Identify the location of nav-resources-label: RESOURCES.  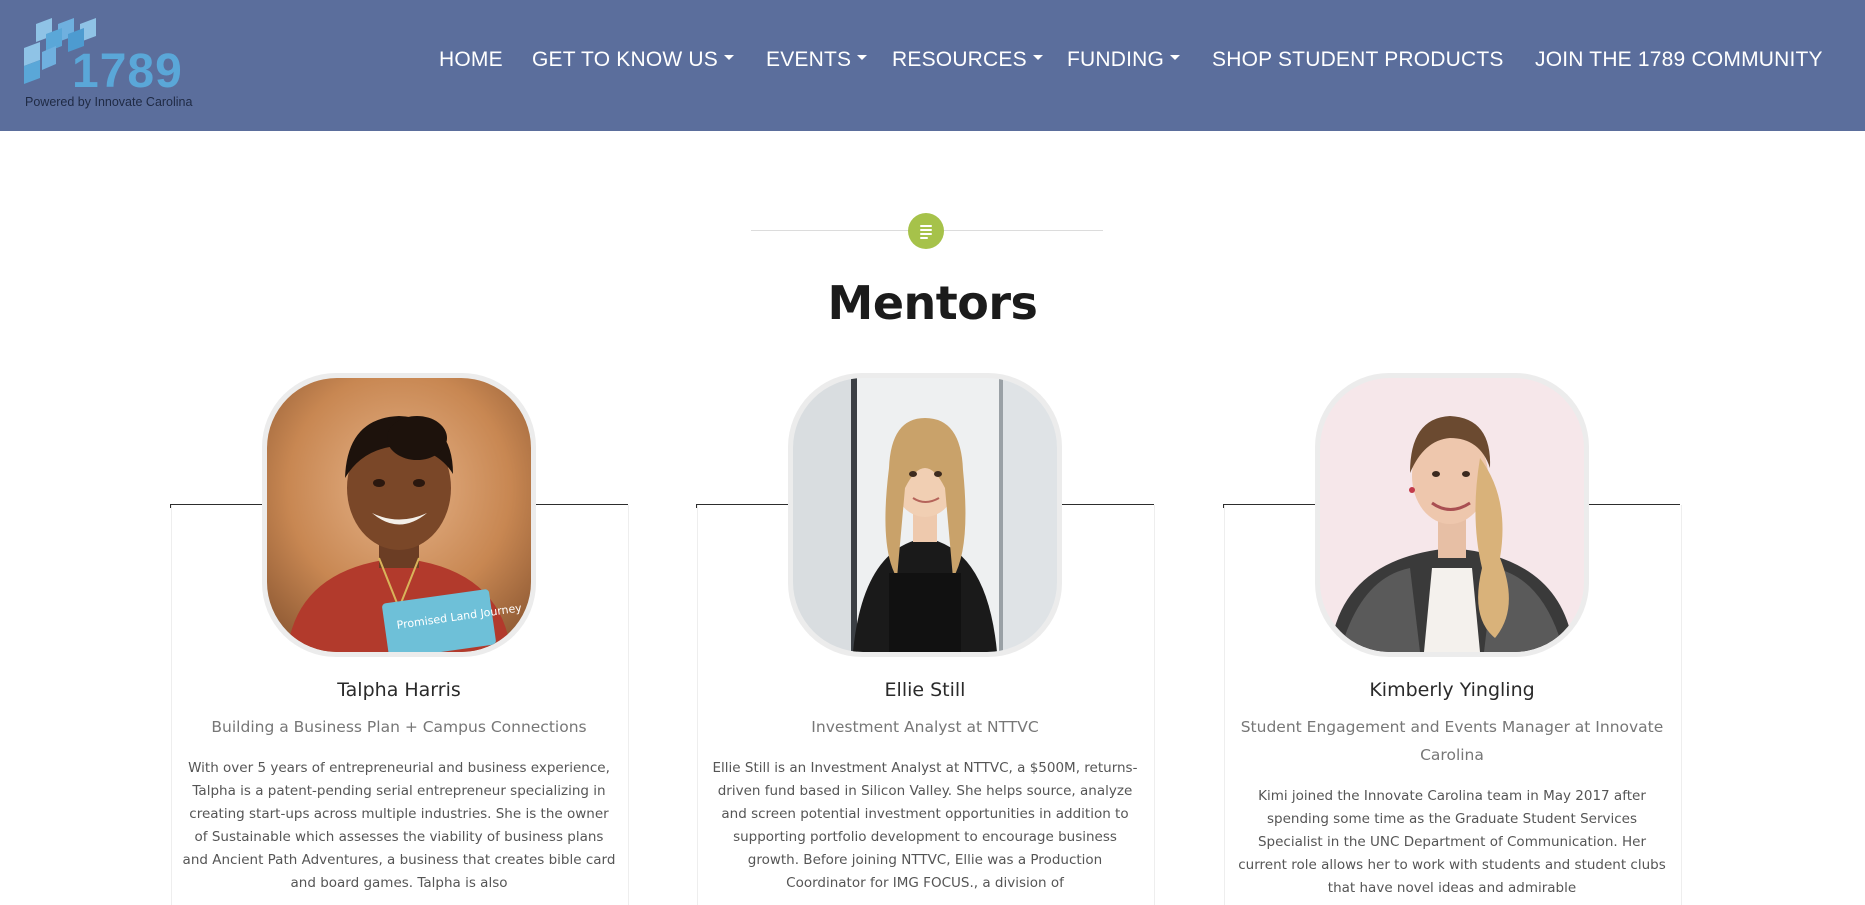
(959, 59).